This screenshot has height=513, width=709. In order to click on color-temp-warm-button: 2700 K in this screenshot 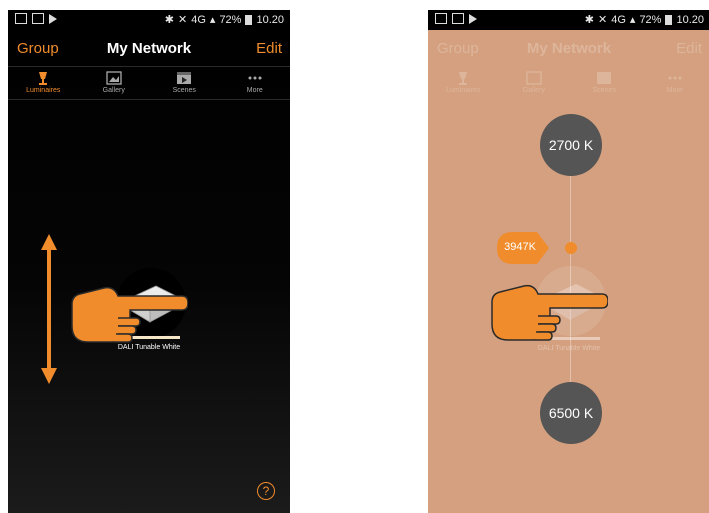, I will do `click(571, 145)`.